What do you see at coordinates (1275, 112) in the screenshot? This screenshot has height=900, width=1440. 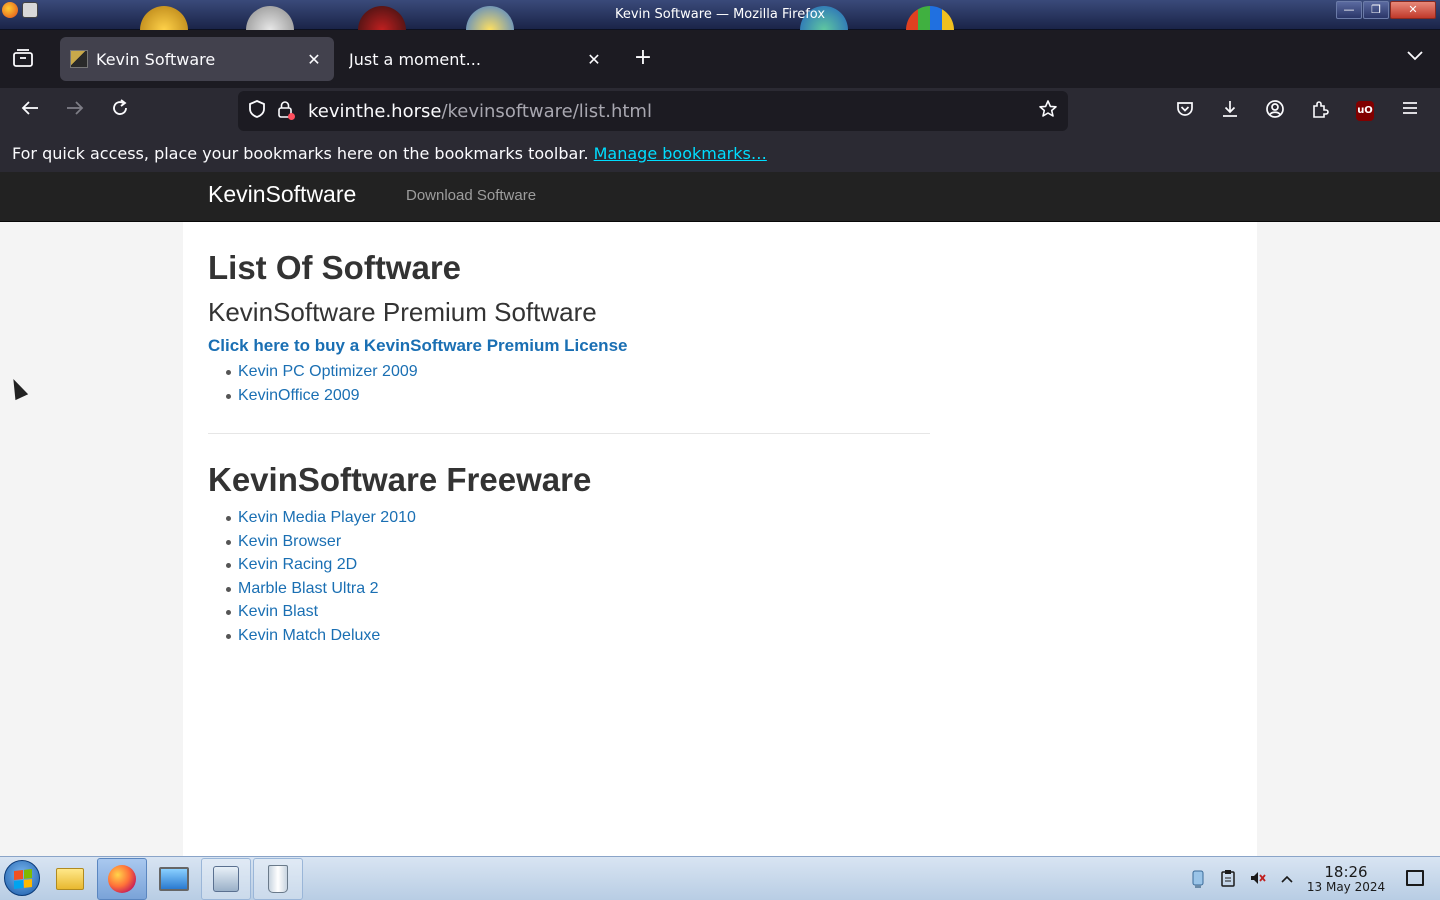 I see `account-icon` at bounding box center [1275, 112].